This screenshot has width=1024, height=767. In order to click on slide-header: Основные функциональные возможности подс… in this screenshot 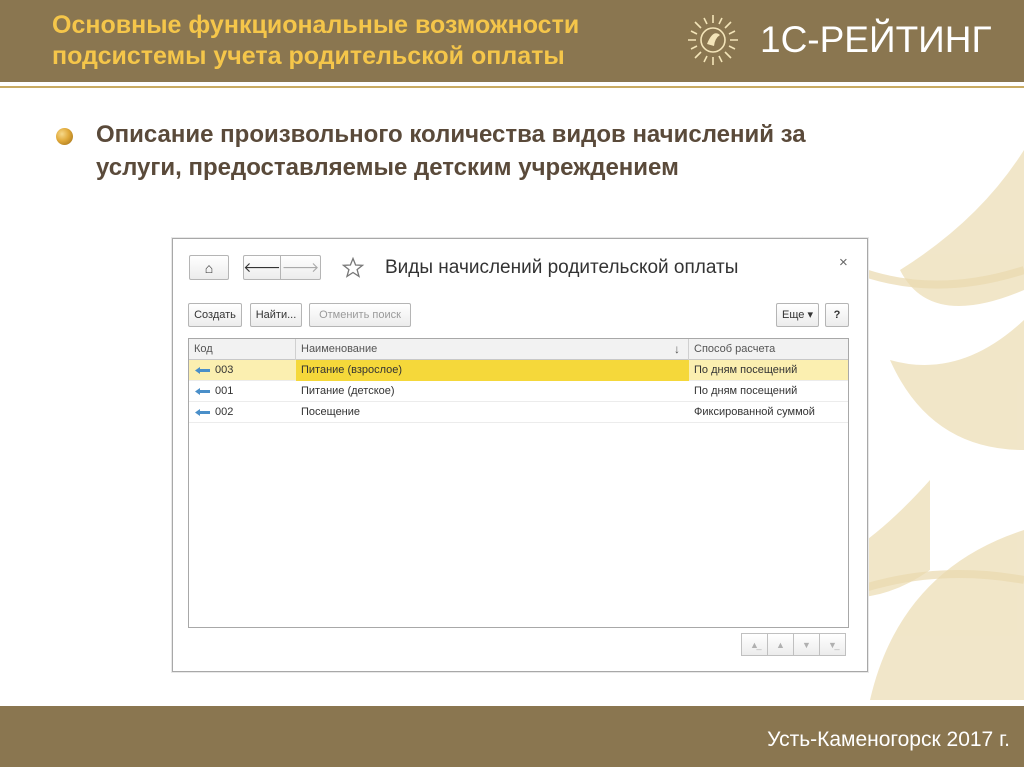, I will do `click(512, 41)`.